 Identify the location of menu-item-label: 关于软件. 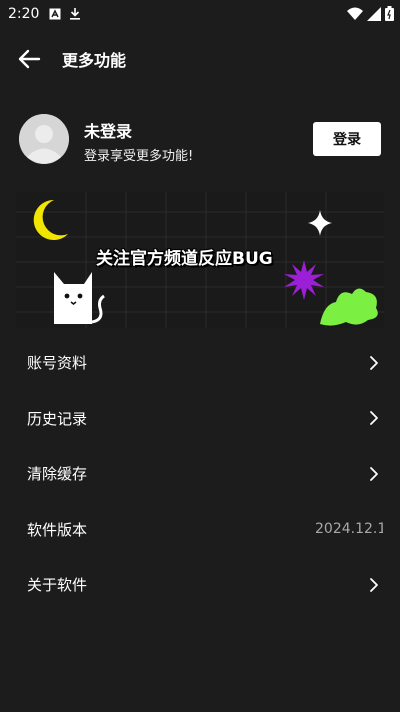
(57, 585).